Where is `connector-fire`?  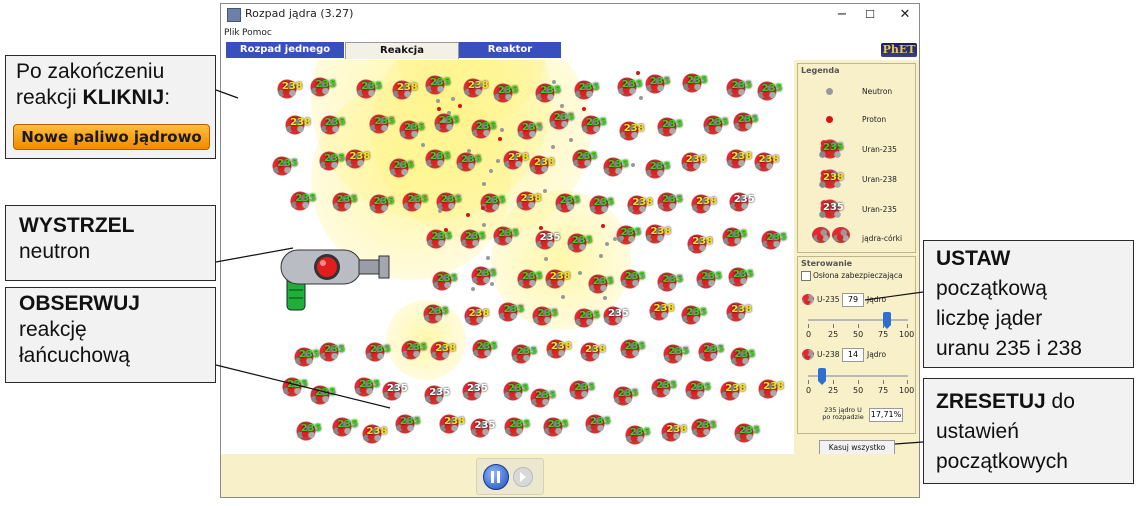
connector-fire is located at coordinates (254, 255).